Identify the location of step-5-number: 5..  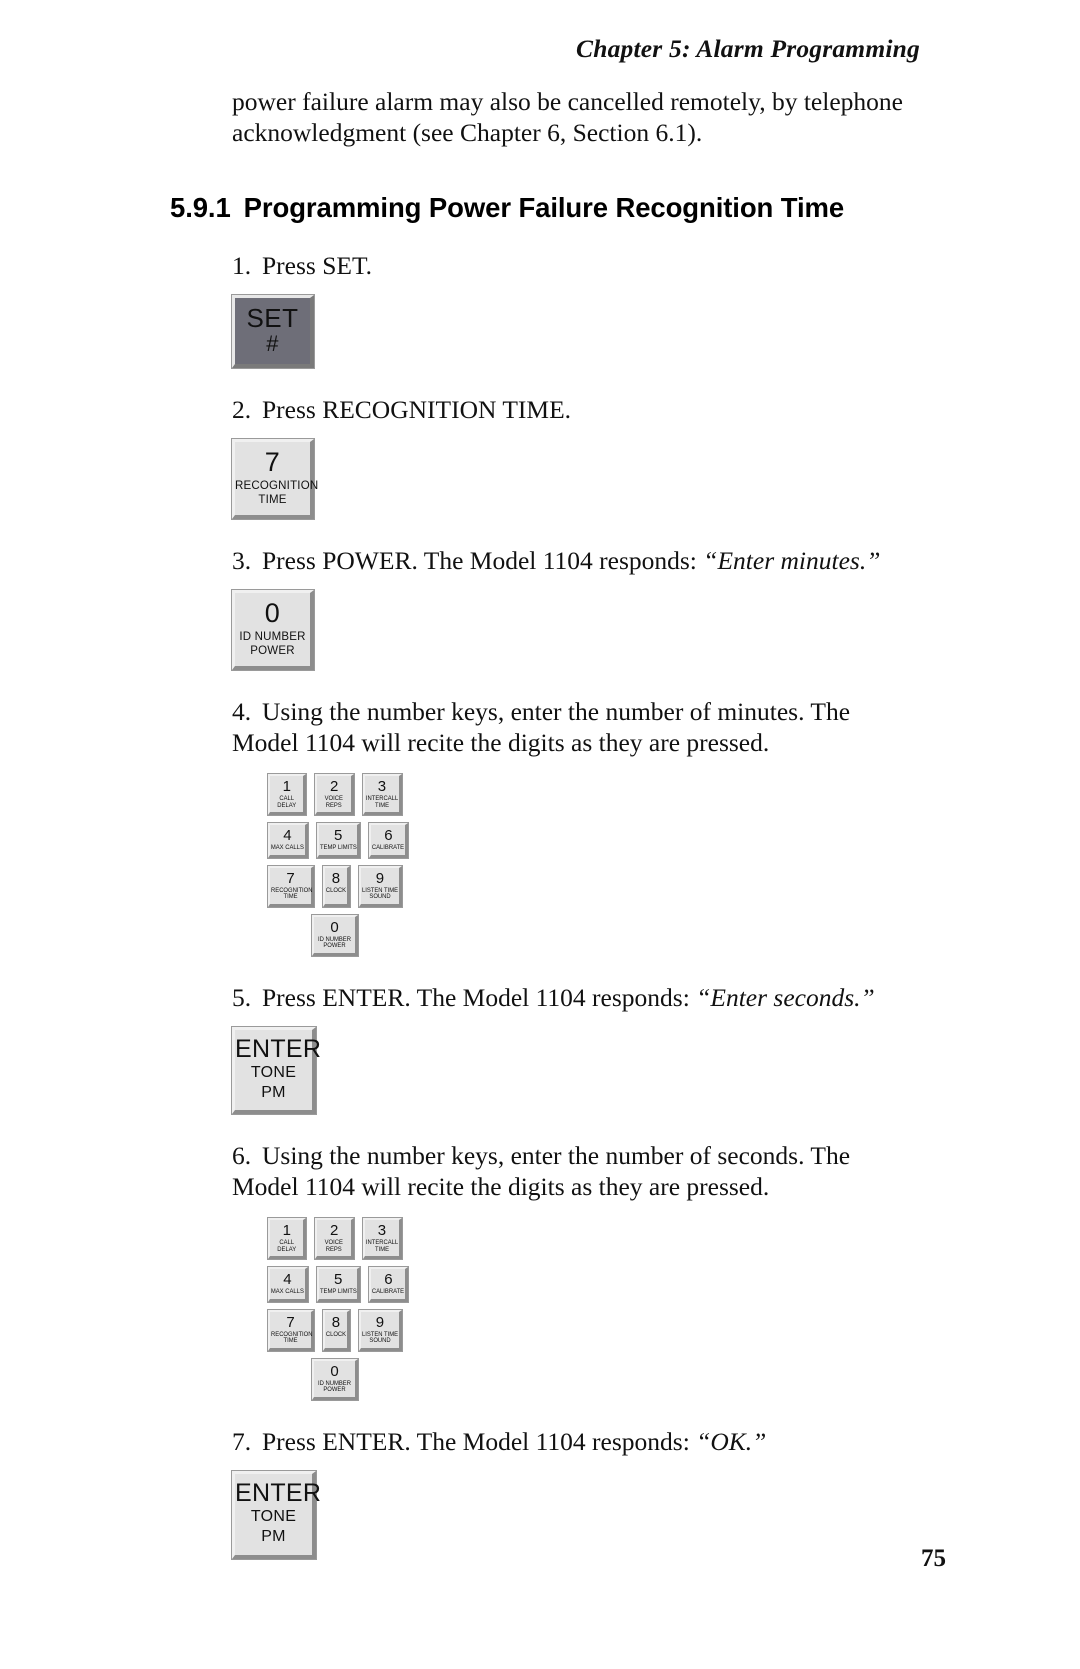
(242, 997).